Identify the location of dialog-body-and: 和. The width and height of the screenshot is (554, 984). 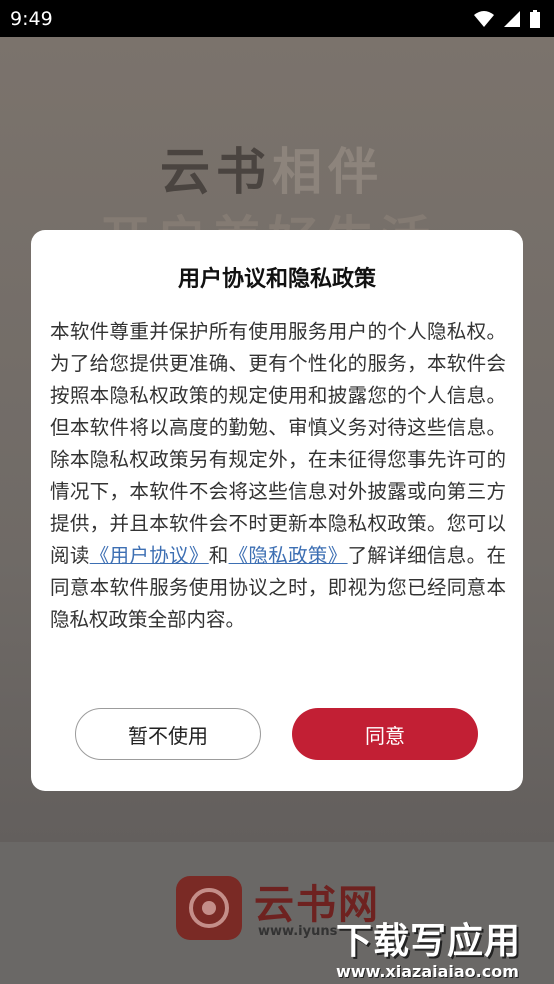
(218, 555).